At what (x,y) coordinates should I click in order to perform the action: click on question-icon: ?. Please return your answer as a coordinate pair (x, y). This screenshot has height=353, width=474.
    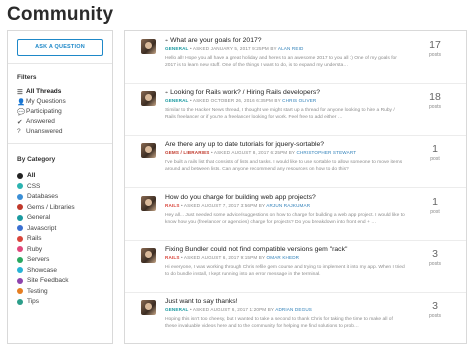
    Looking at the image, I should click on (19, 131).